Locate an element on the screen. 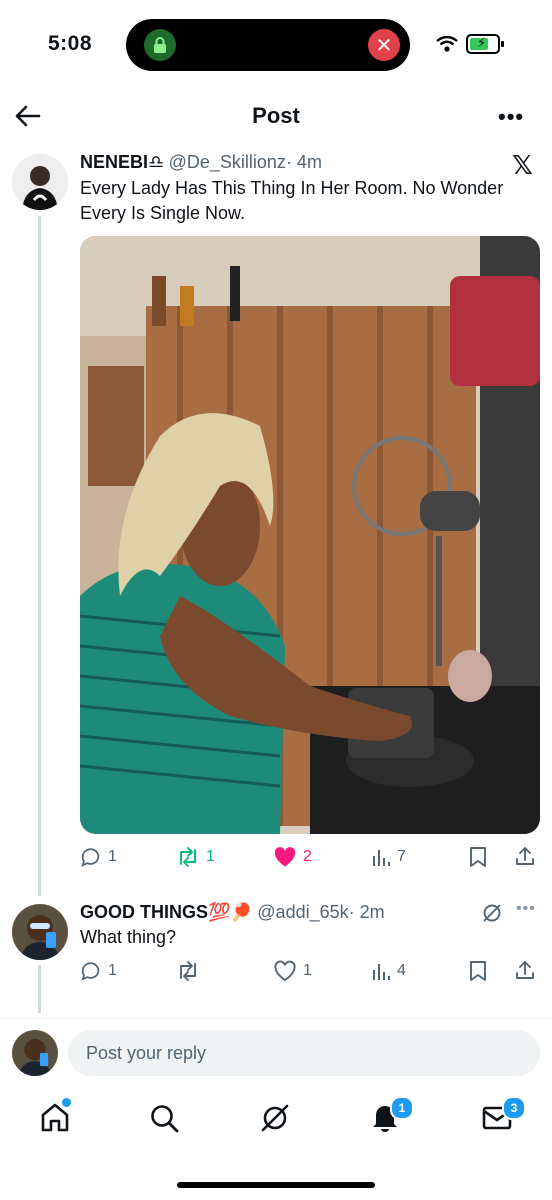  reply-header: GOOD THINGS💯🏓 @addi_65k· 2m is located at coordinates (232, 912).